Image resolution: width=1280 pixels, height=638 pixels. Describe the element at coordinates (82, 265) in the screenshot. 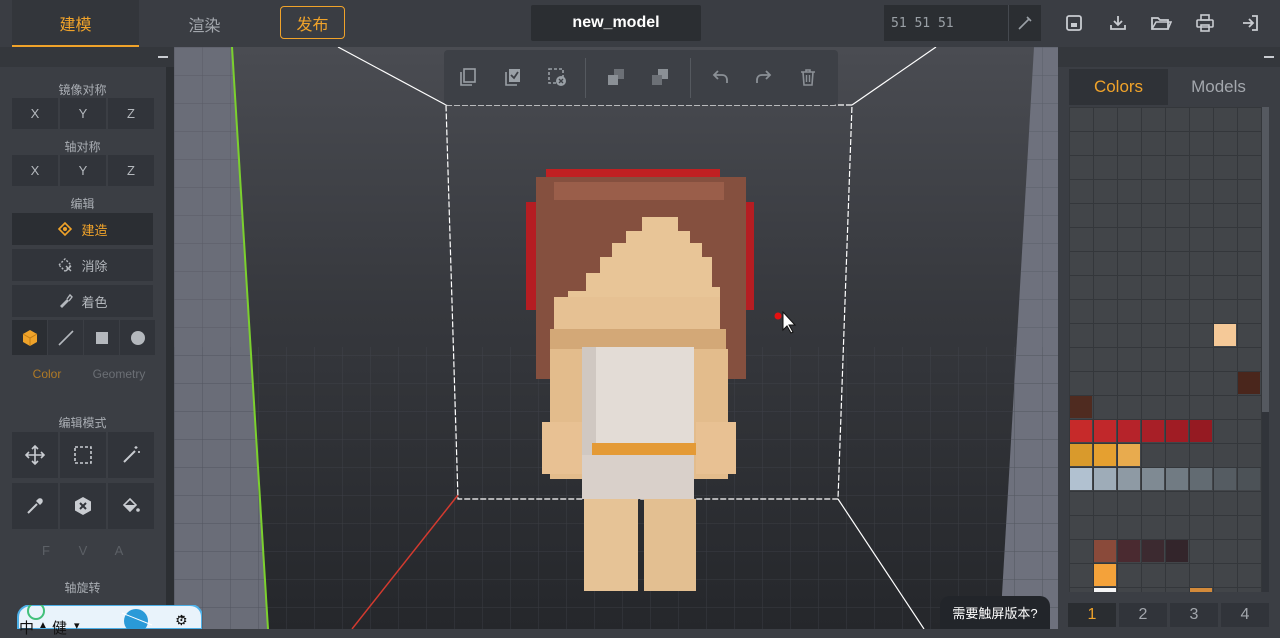

I see `erase-button: 消除` at that location.